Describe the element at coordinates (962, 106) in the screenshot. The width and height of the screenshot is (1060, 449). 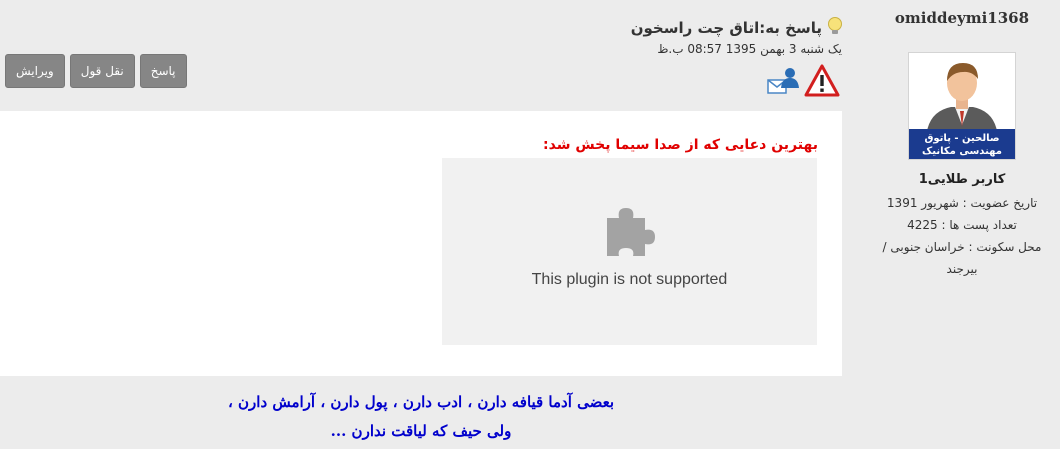
I see `avatar: صالحین - پاتوق مهندسی مکانیک` at that location.